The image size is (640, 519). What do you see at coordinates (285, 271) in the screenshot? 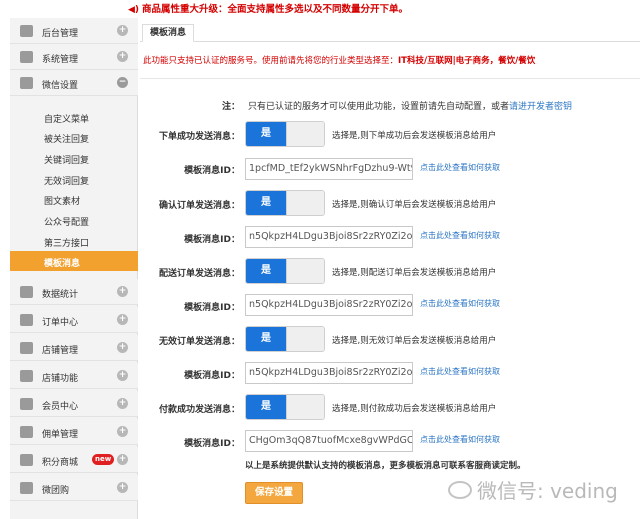
I see `delivery-order-toggle: 是` at bounding box center [285, 271].